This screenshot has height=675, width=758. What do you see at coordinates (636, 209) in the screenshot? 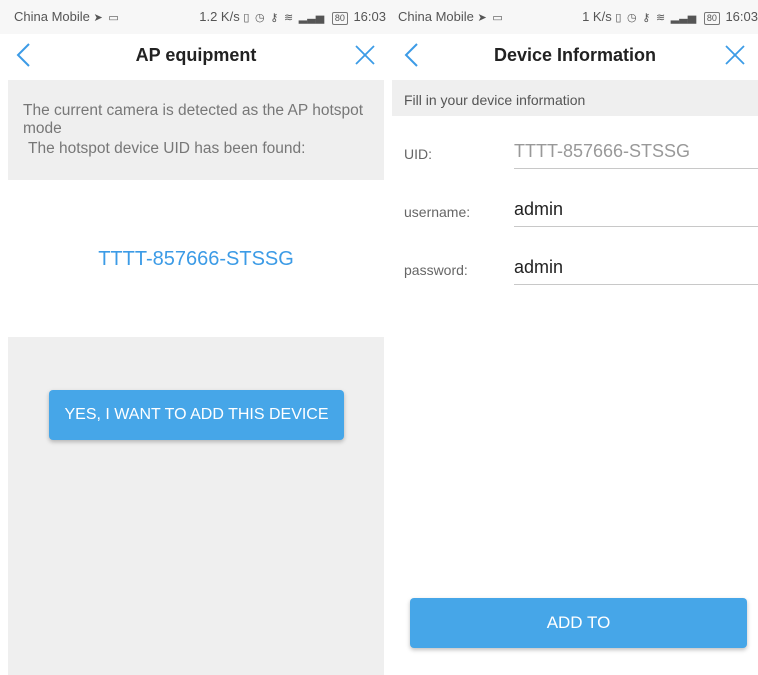
I see `username-field` at bounding box center [636, 209].